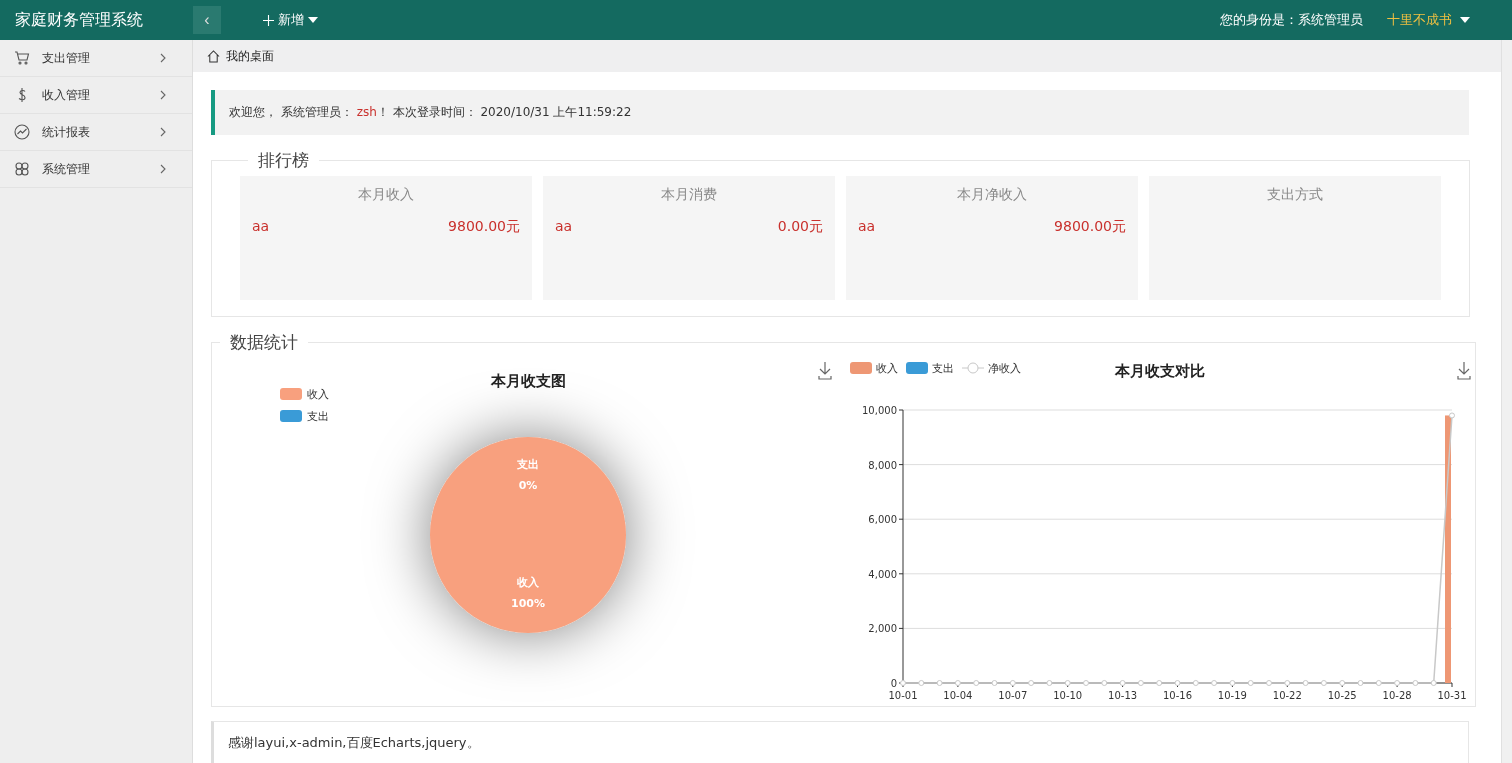 The width and height of the screenshot is (1512, 763). I want to click on app-title: 家庭财务管理系统, so click(79, 20).